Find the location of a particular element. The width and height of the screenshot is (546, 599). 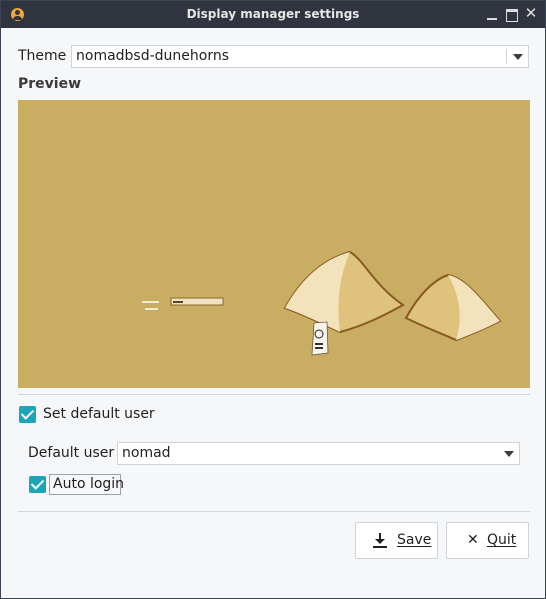

combo-separator is located at coordinates (506, 56).